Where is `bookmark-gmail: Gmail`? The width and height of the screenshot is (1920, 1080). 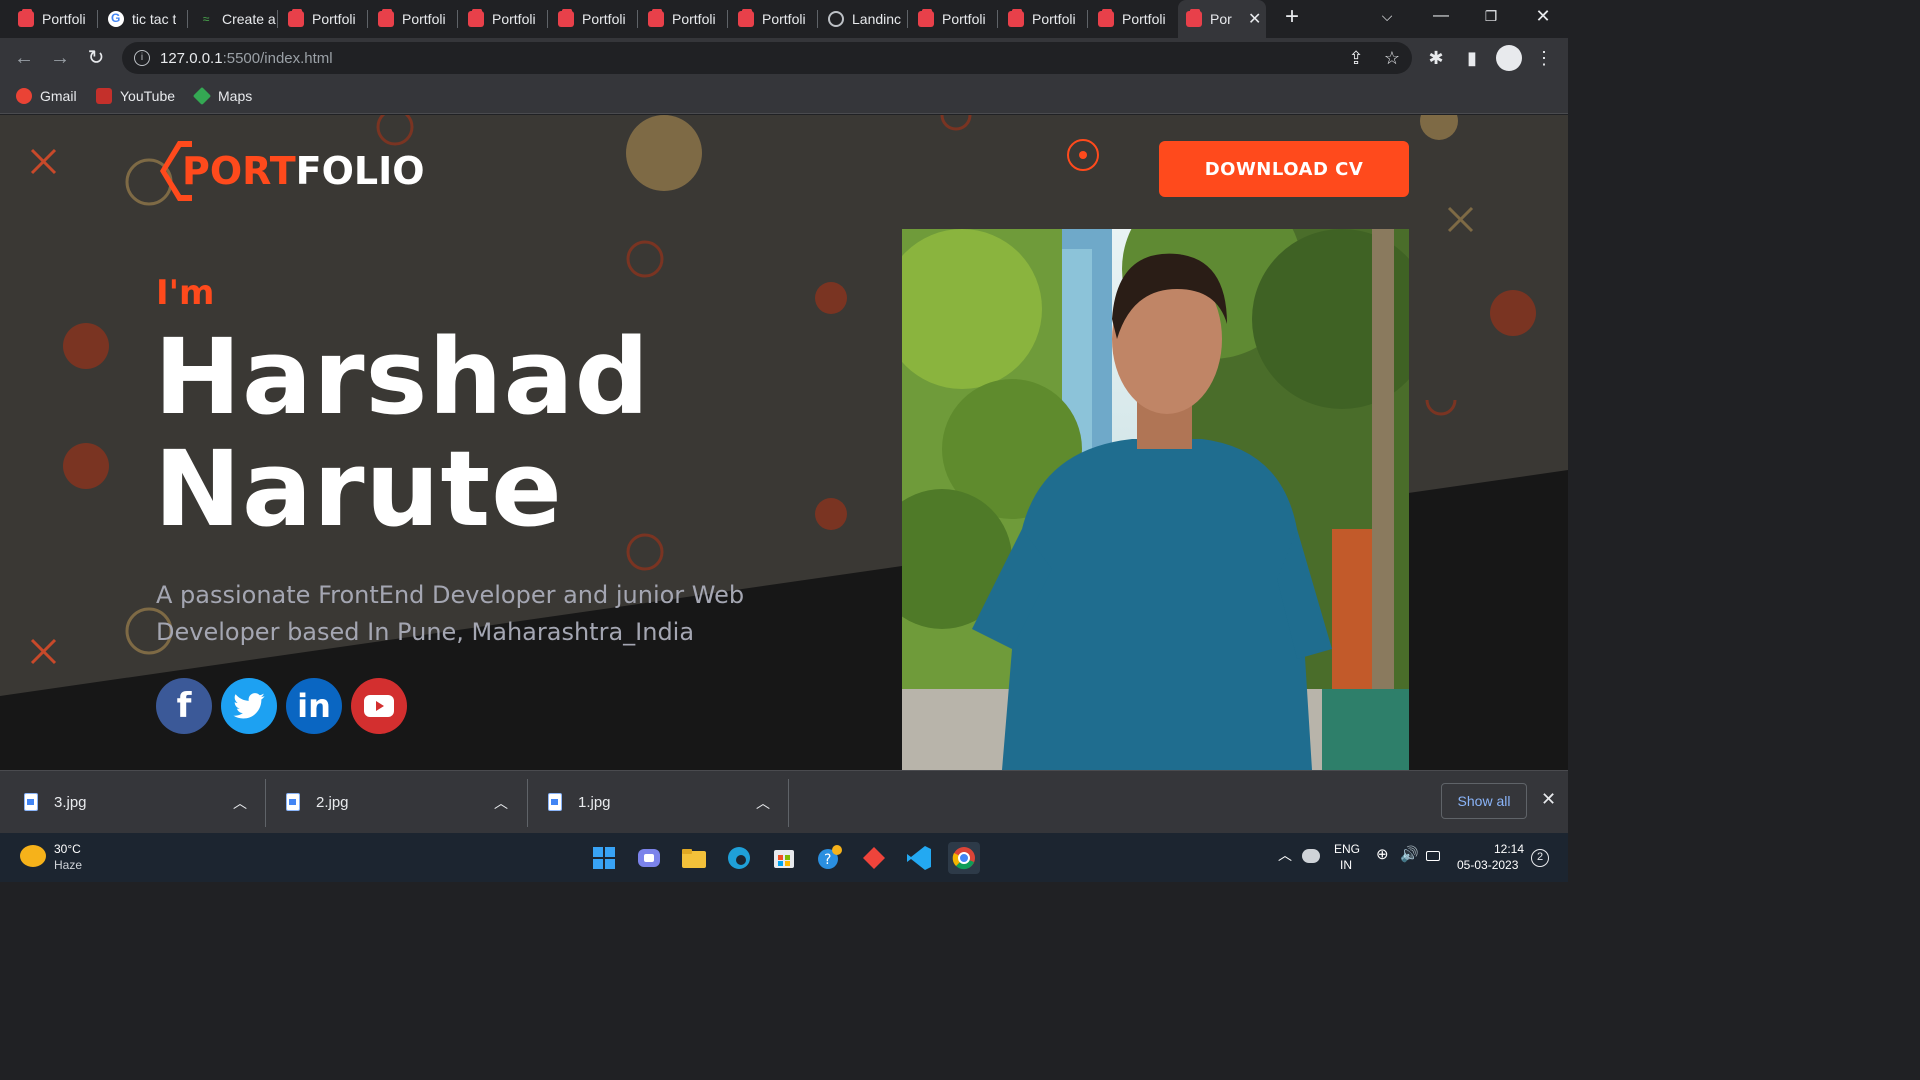 bookmark-gmail: Gmail is located at coordinates (46, 96).